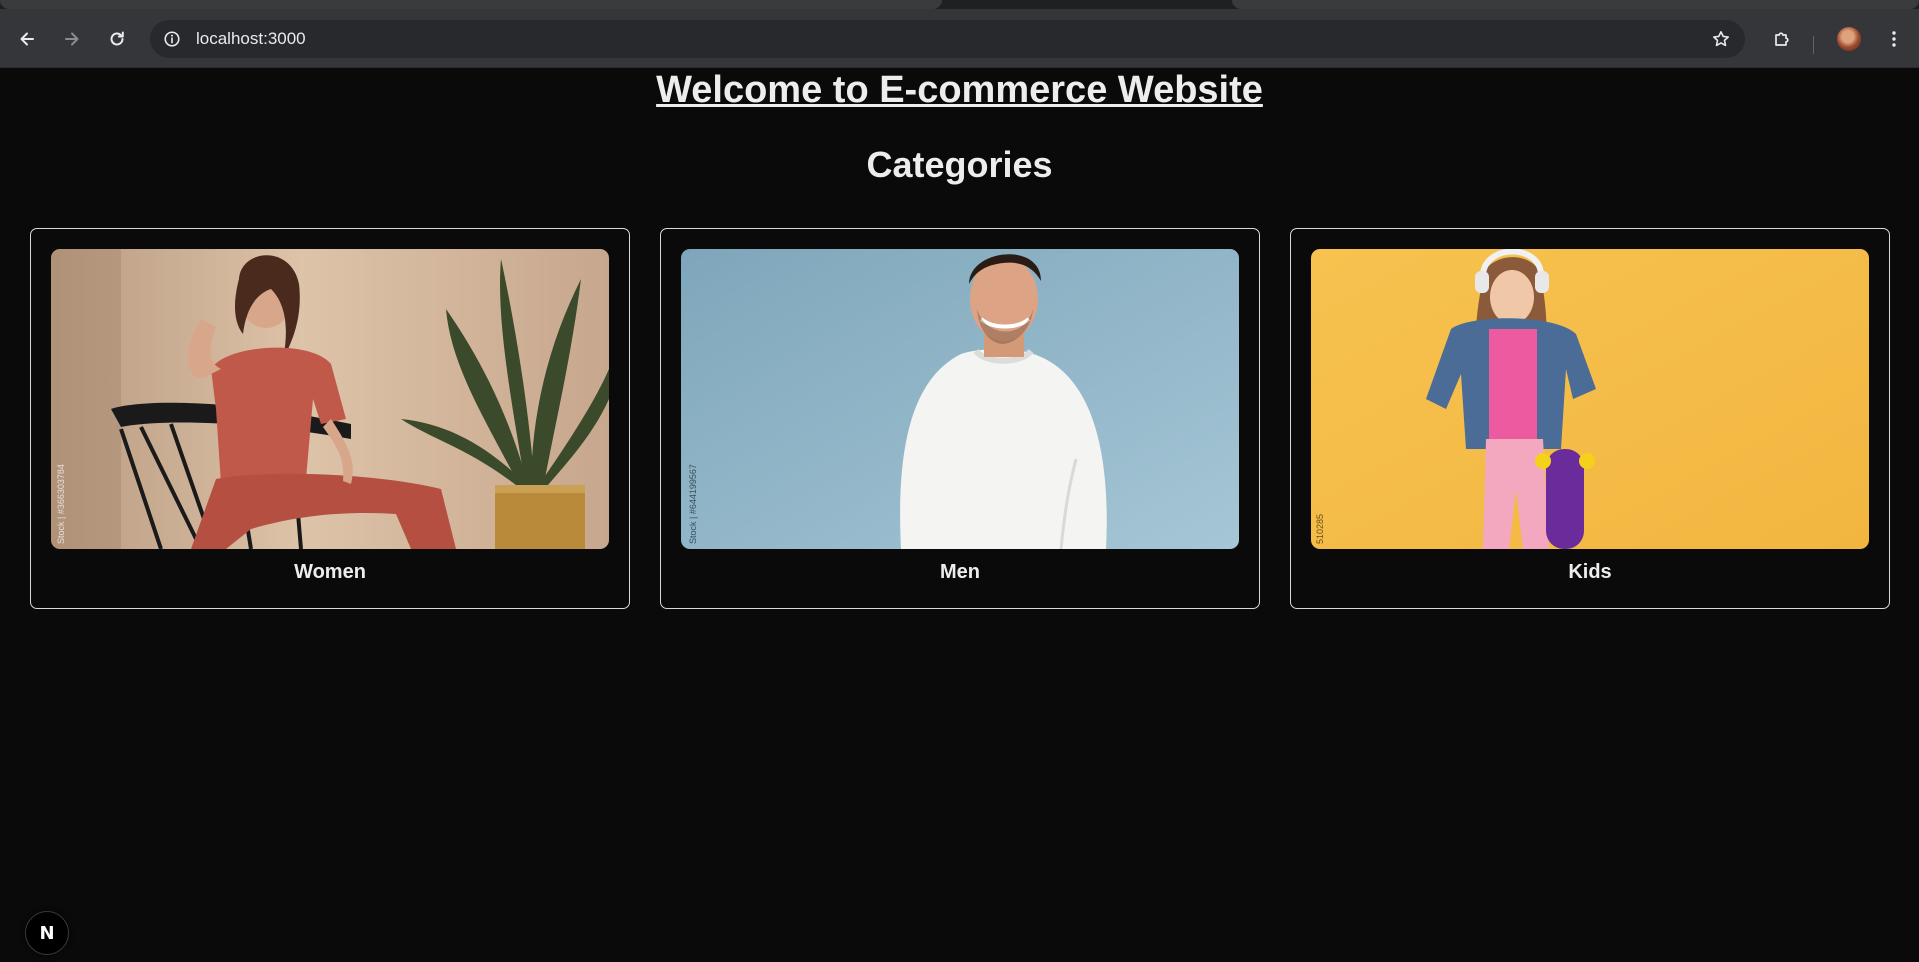 This screenshot has height=962, width=1919. Describe the element at coordinates (61, 504) in the screenshot. I see `svg-text: Stock | #366303784` at that location.